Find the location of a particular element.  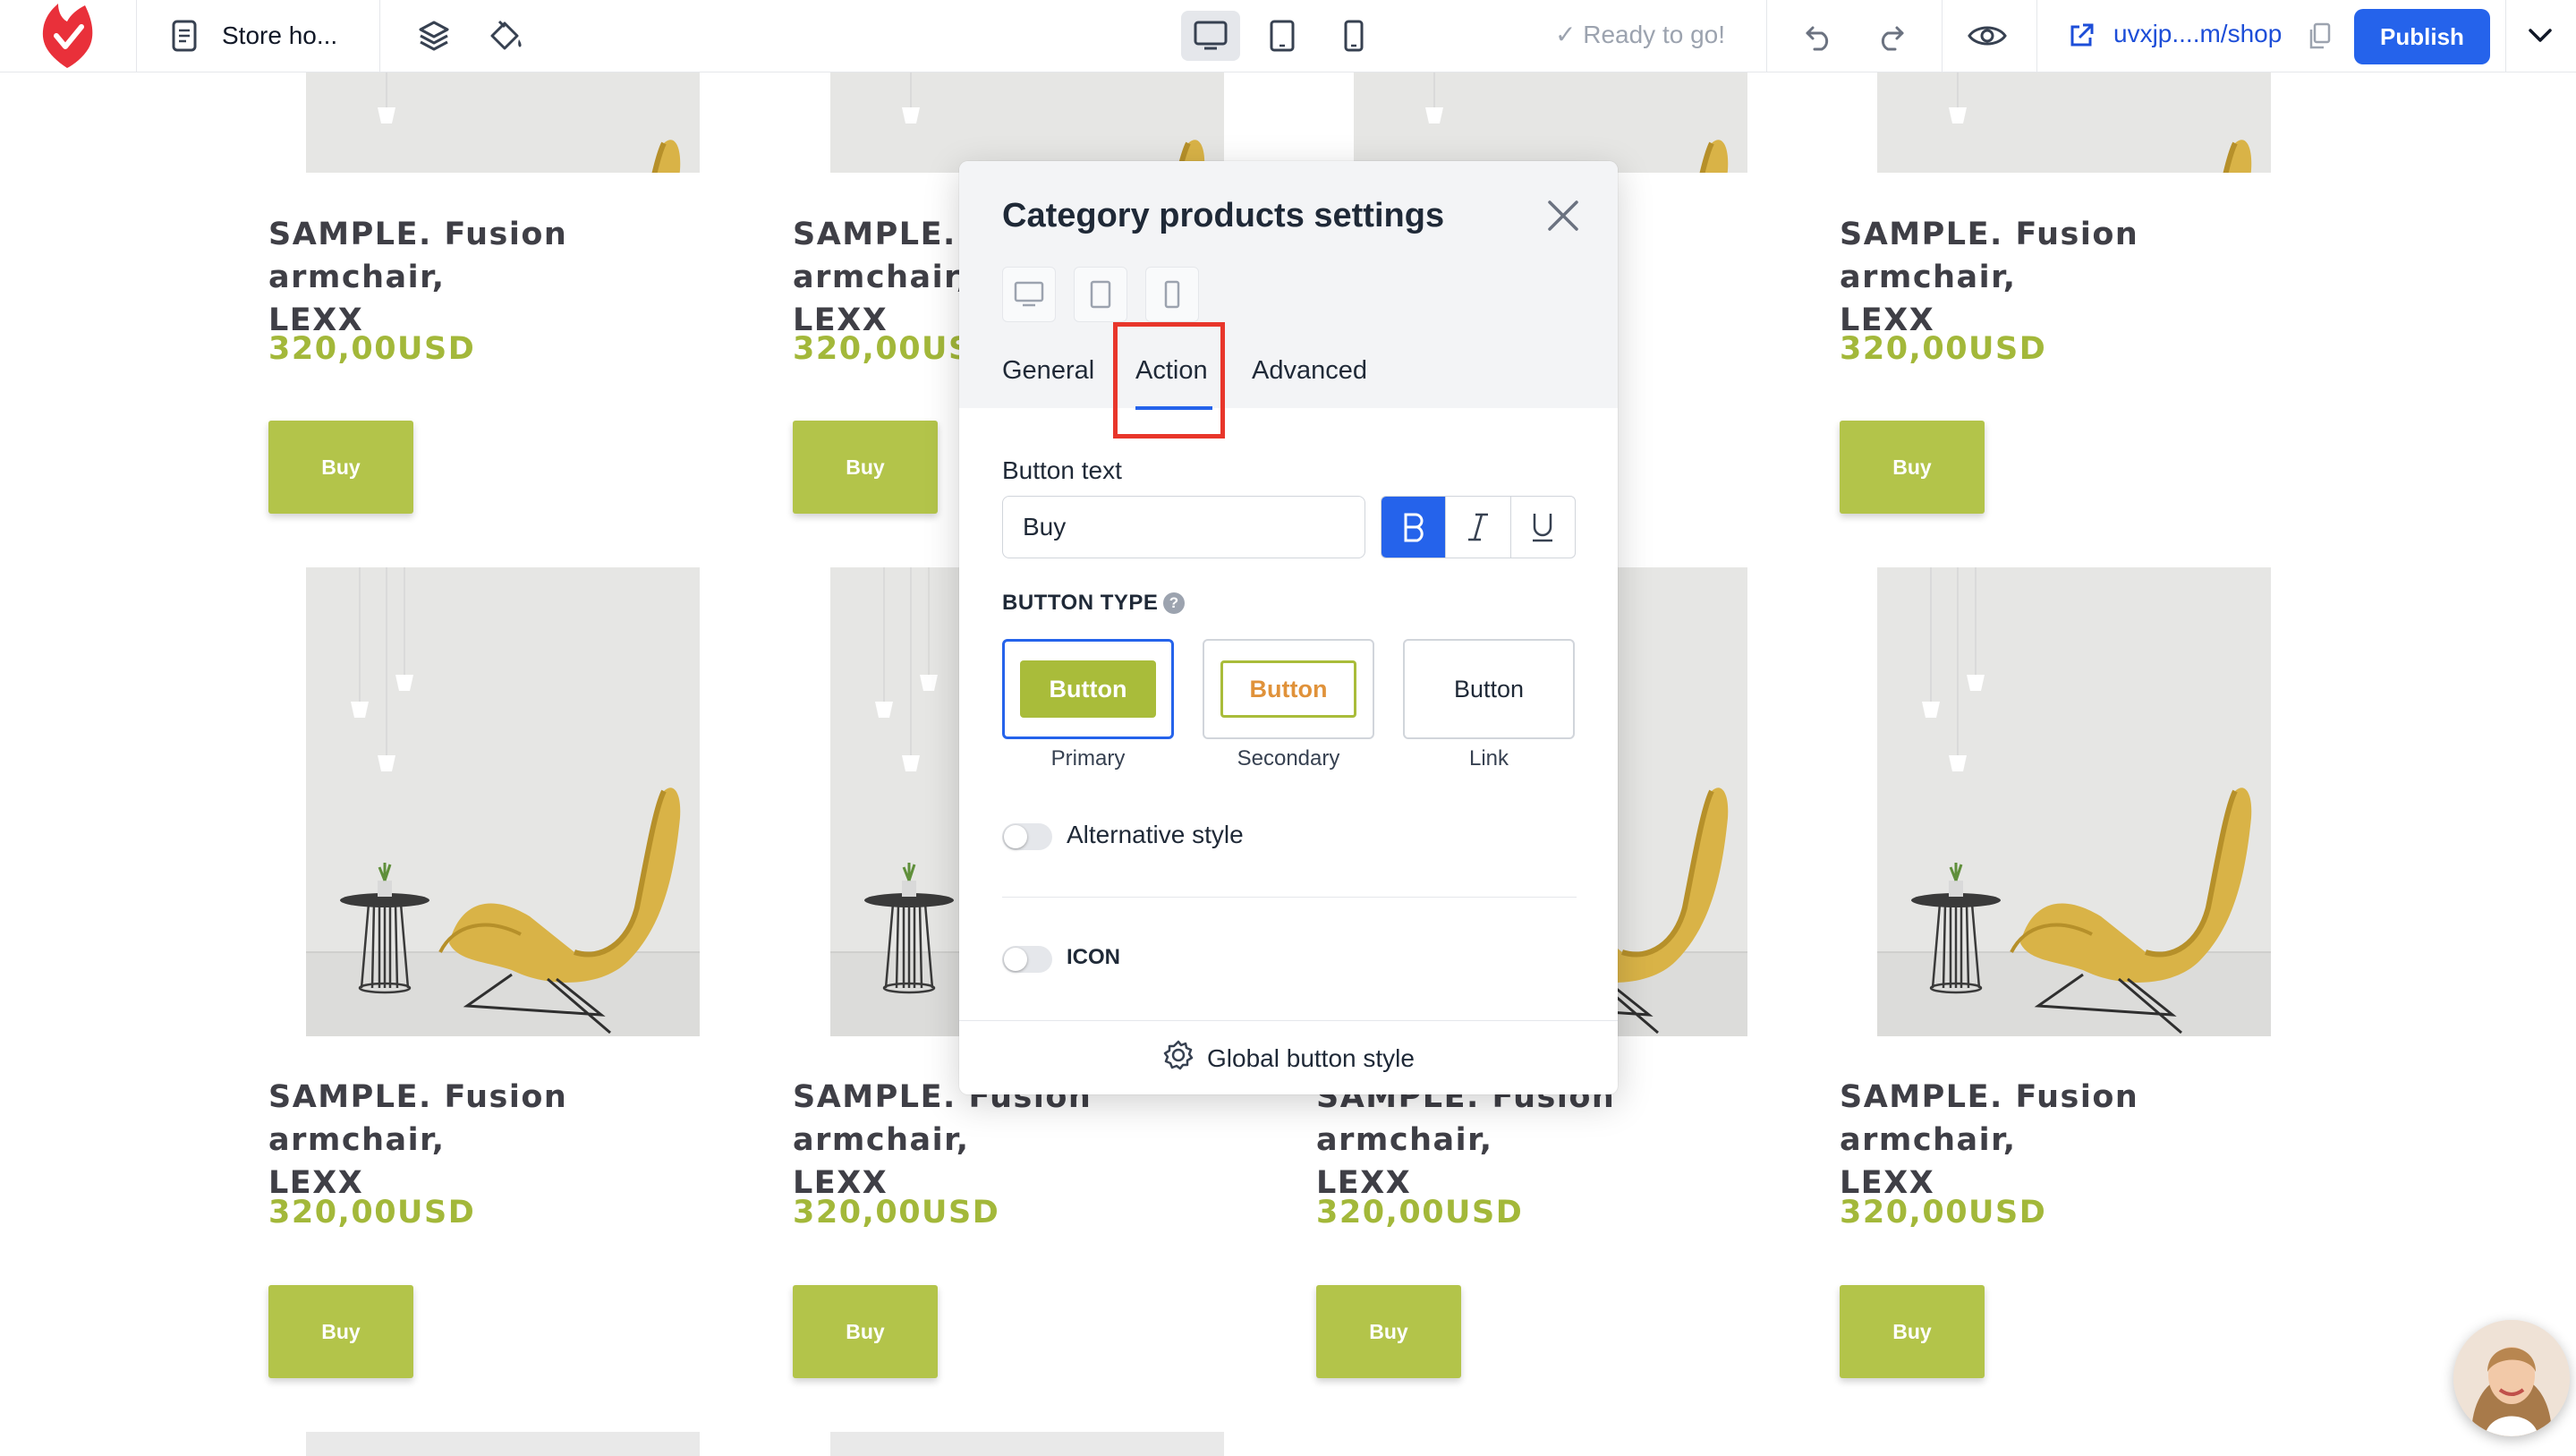

tab-advanced: Advanced is located at coordinates (1309, 371).